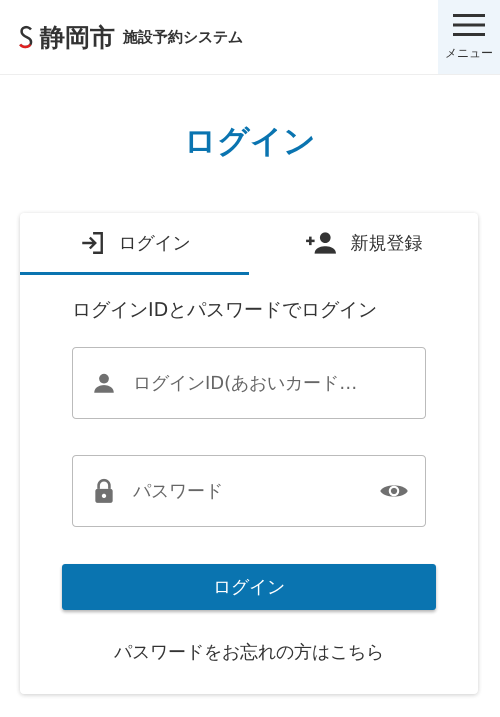 Image resolution: width=500 pixels, height=717 pixels. I want to click on instruction-text: ログインIDとパスワードでログイン, so click(225, 310).